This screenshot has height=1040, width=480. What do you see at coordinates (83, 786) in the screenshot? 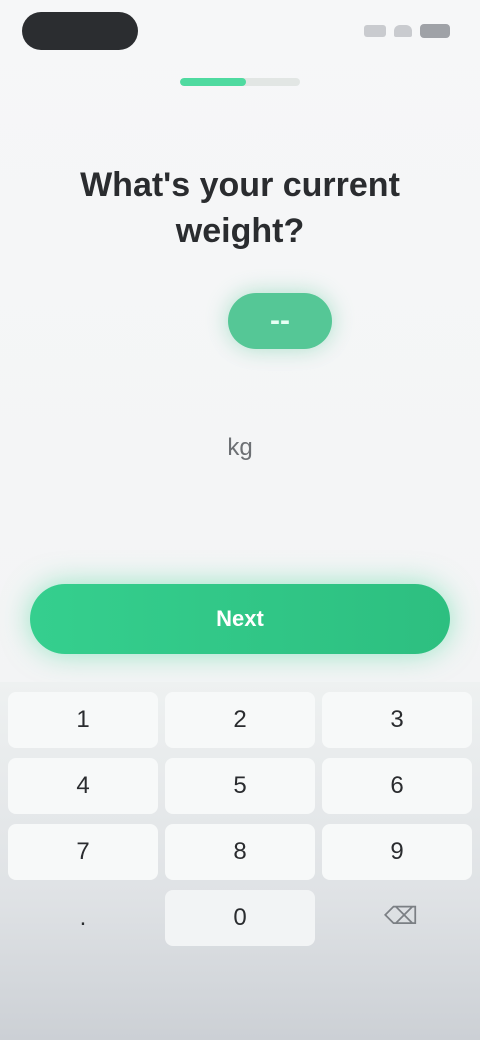
I see `key-4: 4` at bounding box center [83, 786].